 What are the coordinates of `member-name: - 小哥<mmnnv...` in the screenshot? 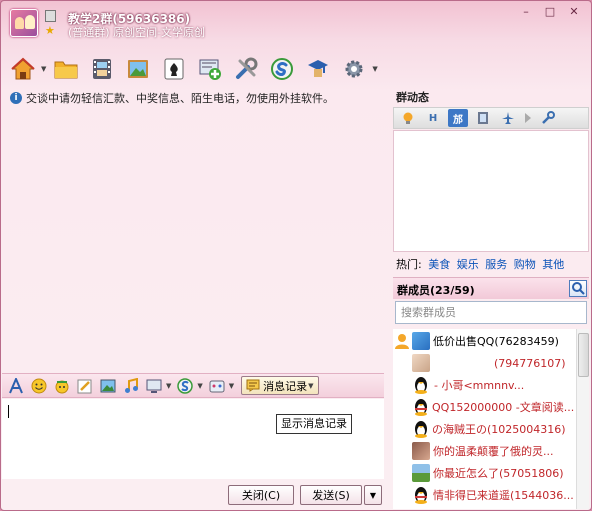 It's located at (479, 385).